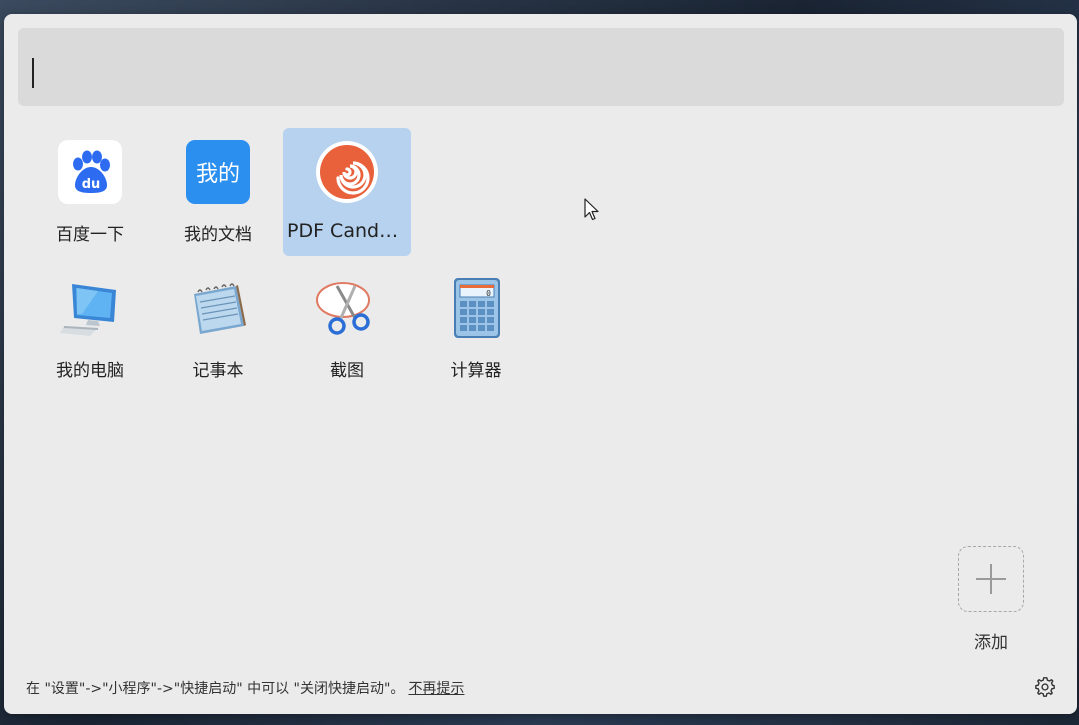  What do you see at coordinates (991, 643) in the screenshot?
I see `add-app-label: 添加` at bounding box center [991, 643].